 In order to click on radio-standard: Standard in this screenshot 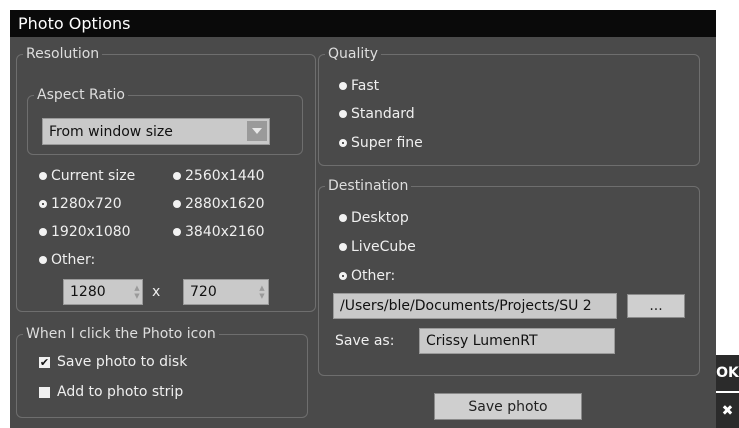, I will do `click(377, 114)`.